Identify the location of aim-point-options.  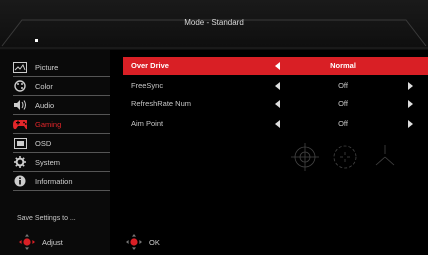
(343, 157).